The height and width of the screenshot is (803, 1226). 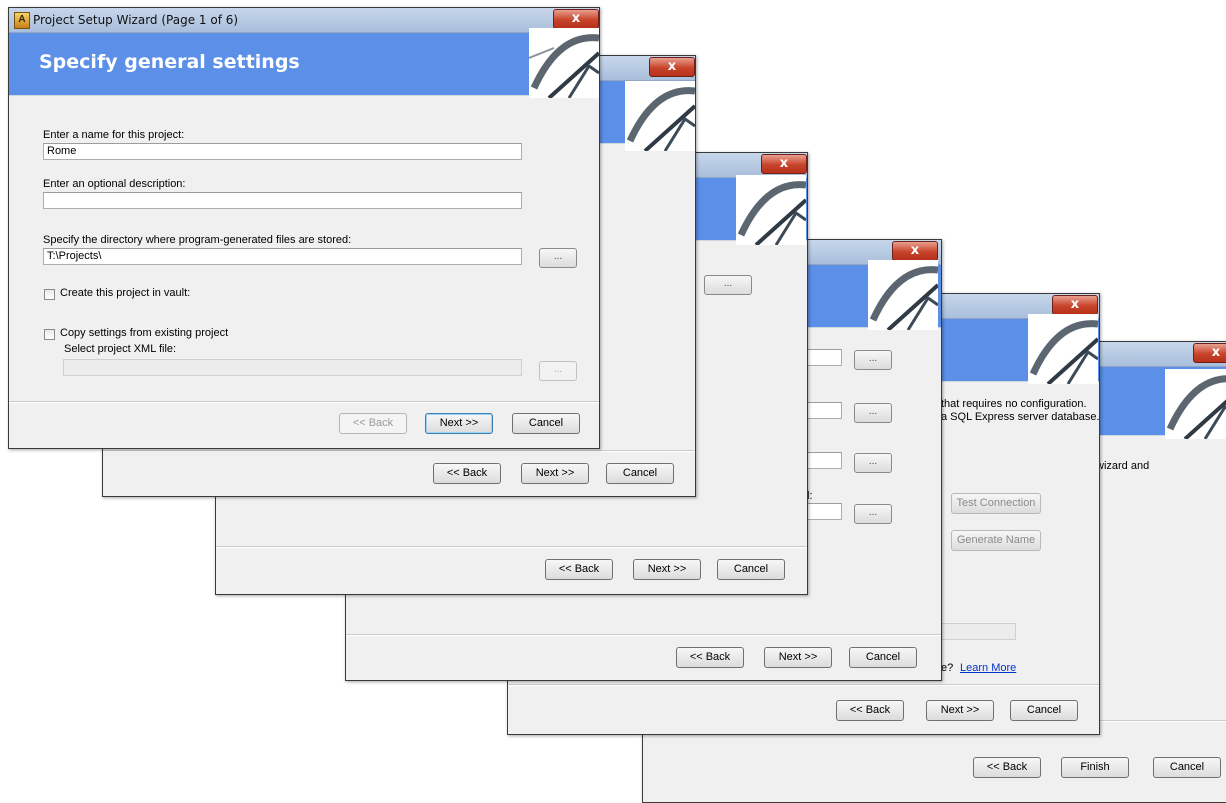 I want to click on project-name-input: Rome, so click(x=282, y=151).